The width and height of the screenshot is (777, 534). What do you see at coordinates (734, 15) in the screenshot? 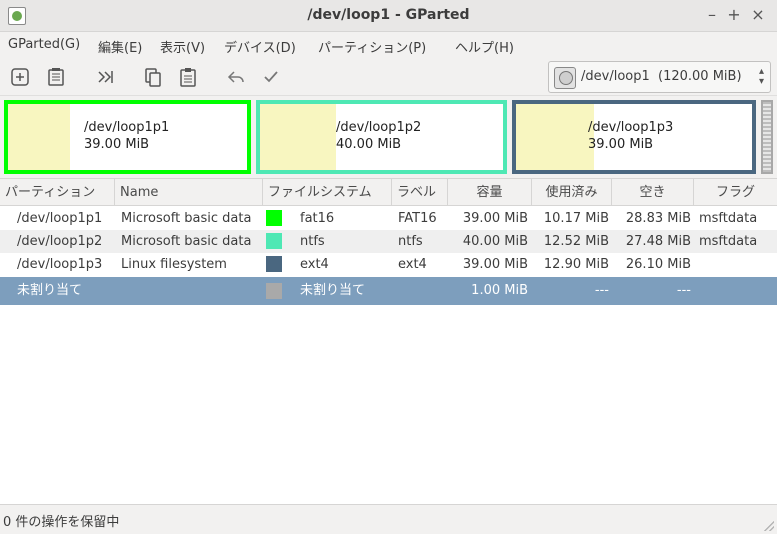
I see `maximize-button: +` at bounding box center [734, 15].